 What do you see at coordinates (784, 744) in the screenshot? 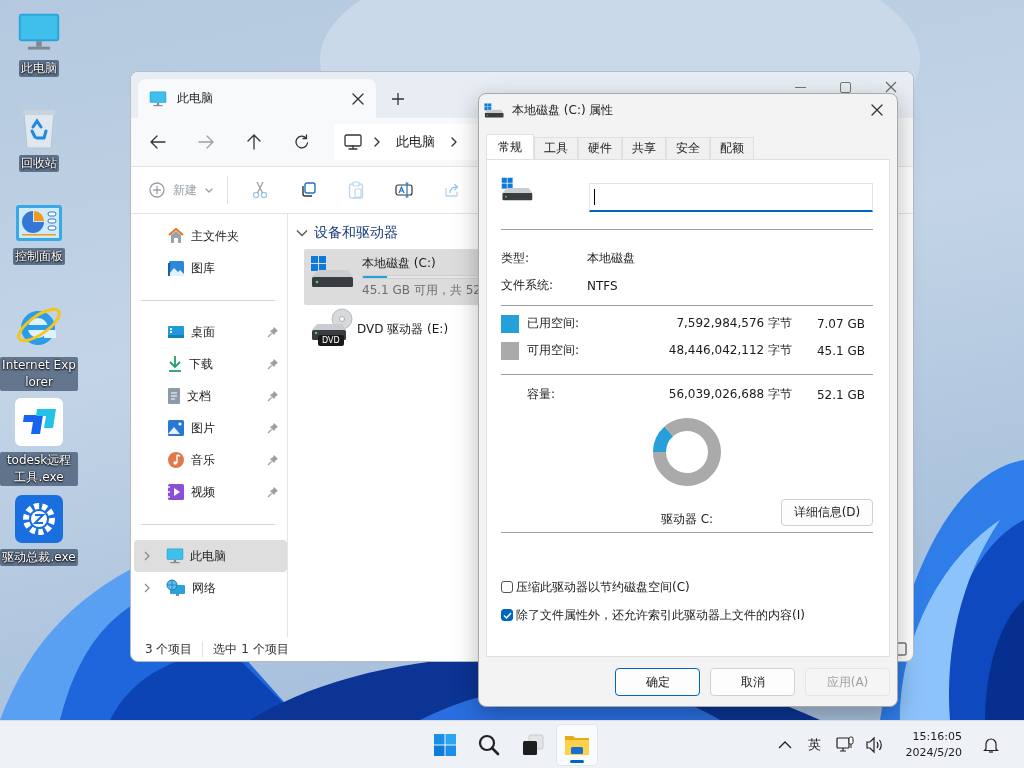
I see `chevron-up-icon` at bounding box center [784, 744].